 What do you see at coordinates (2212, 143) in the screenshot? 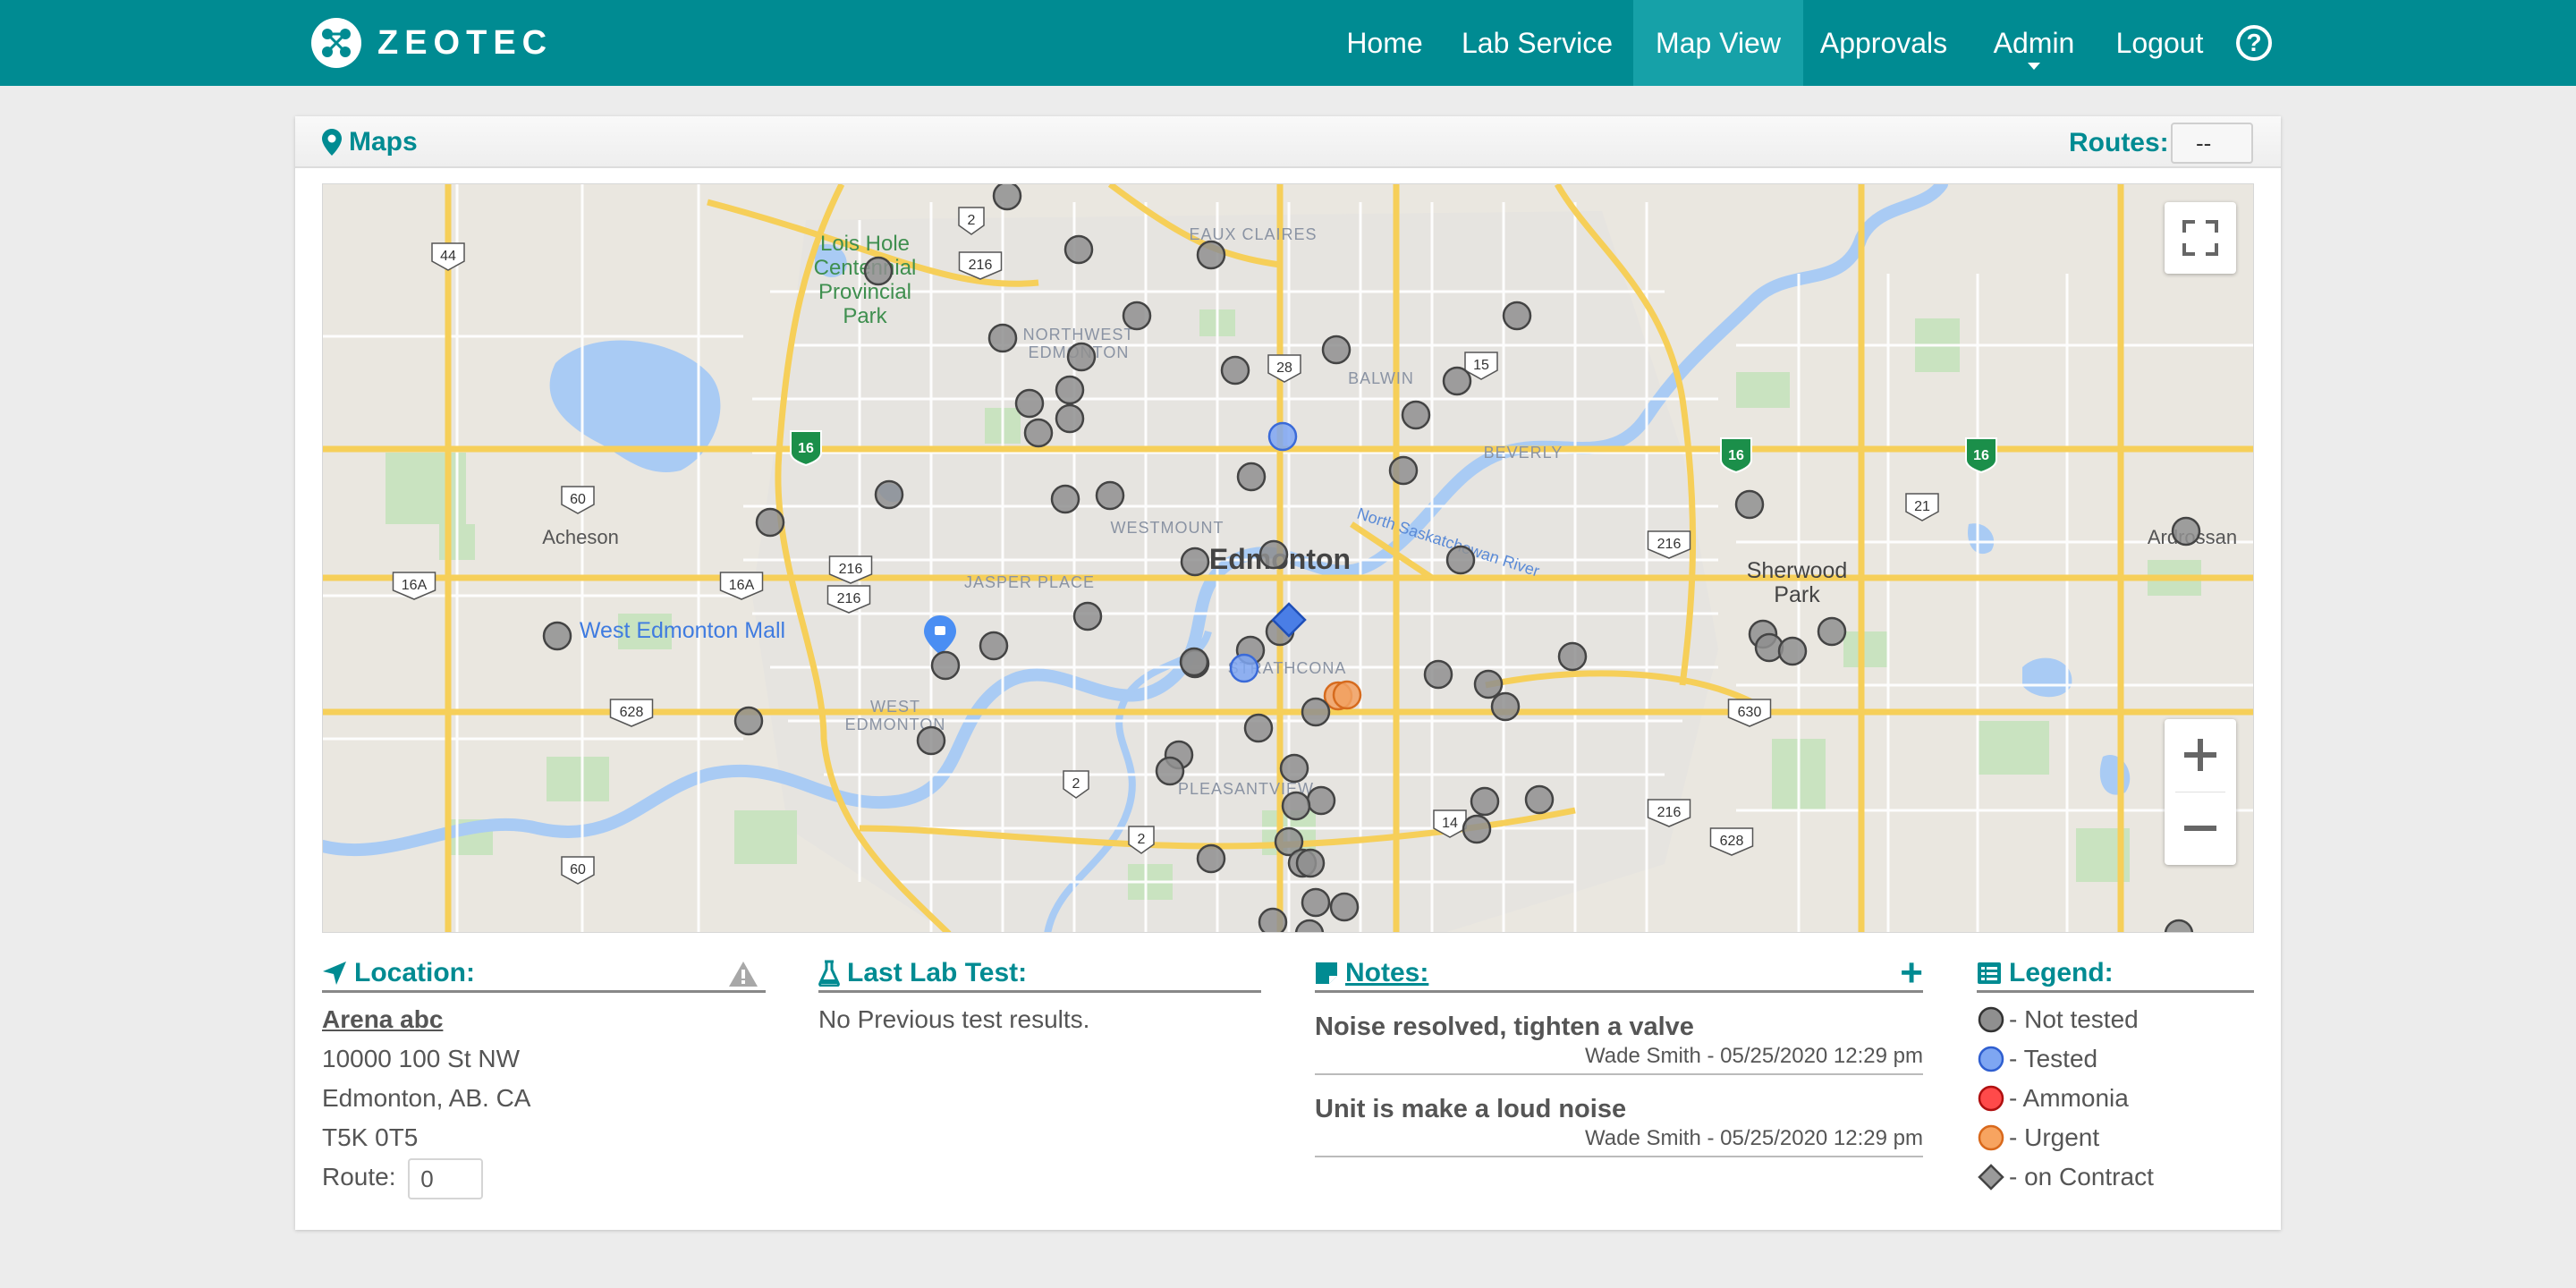
I see `routes-select: --` at bounding box center [2212, 143].